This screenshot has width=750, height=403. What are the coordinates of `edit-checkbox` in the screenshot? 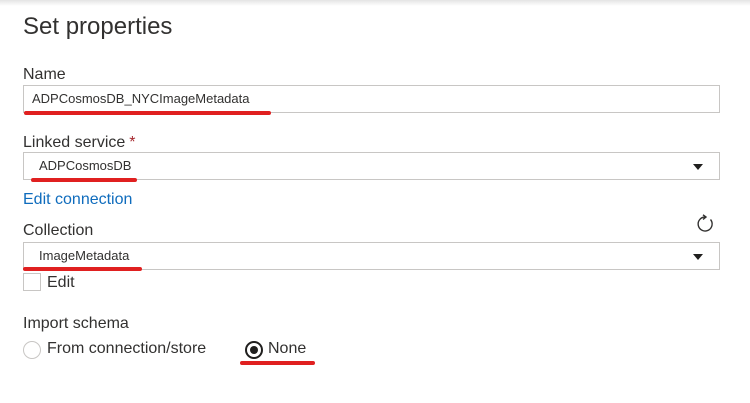 It's located at (32, 282).